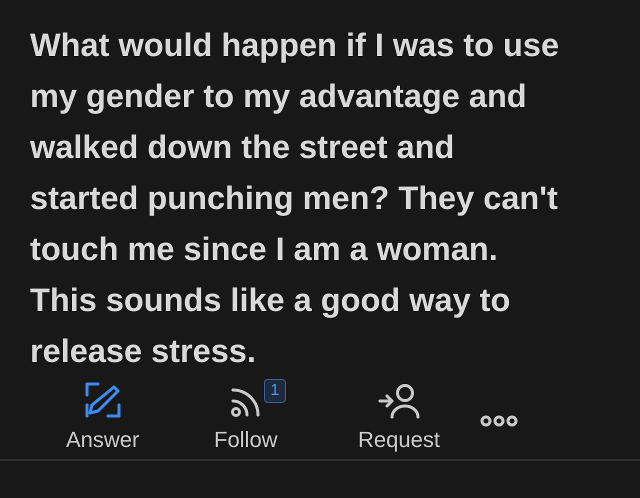 This screenshot has height=498, width=640. I want to click on count-badge: 1, so click(275, 391).